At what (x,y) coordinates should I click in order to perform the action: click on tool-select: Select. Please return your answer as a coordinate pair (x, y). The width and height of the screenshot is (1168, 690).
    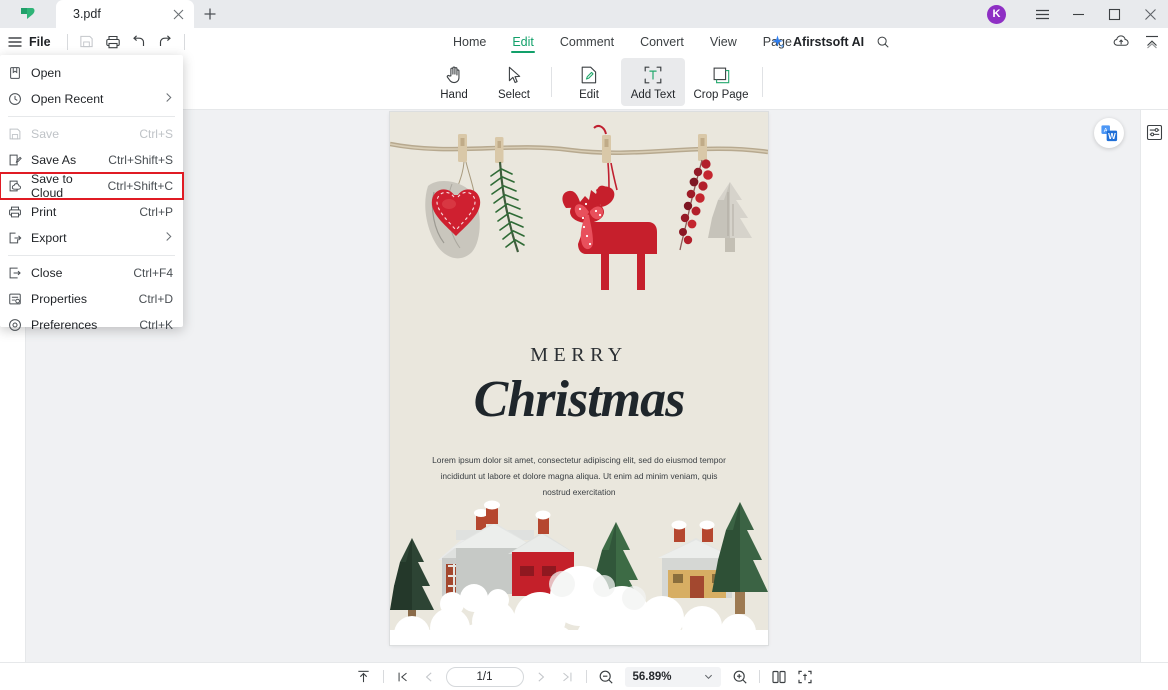
    Looking at the image, I should click on (514, 82).